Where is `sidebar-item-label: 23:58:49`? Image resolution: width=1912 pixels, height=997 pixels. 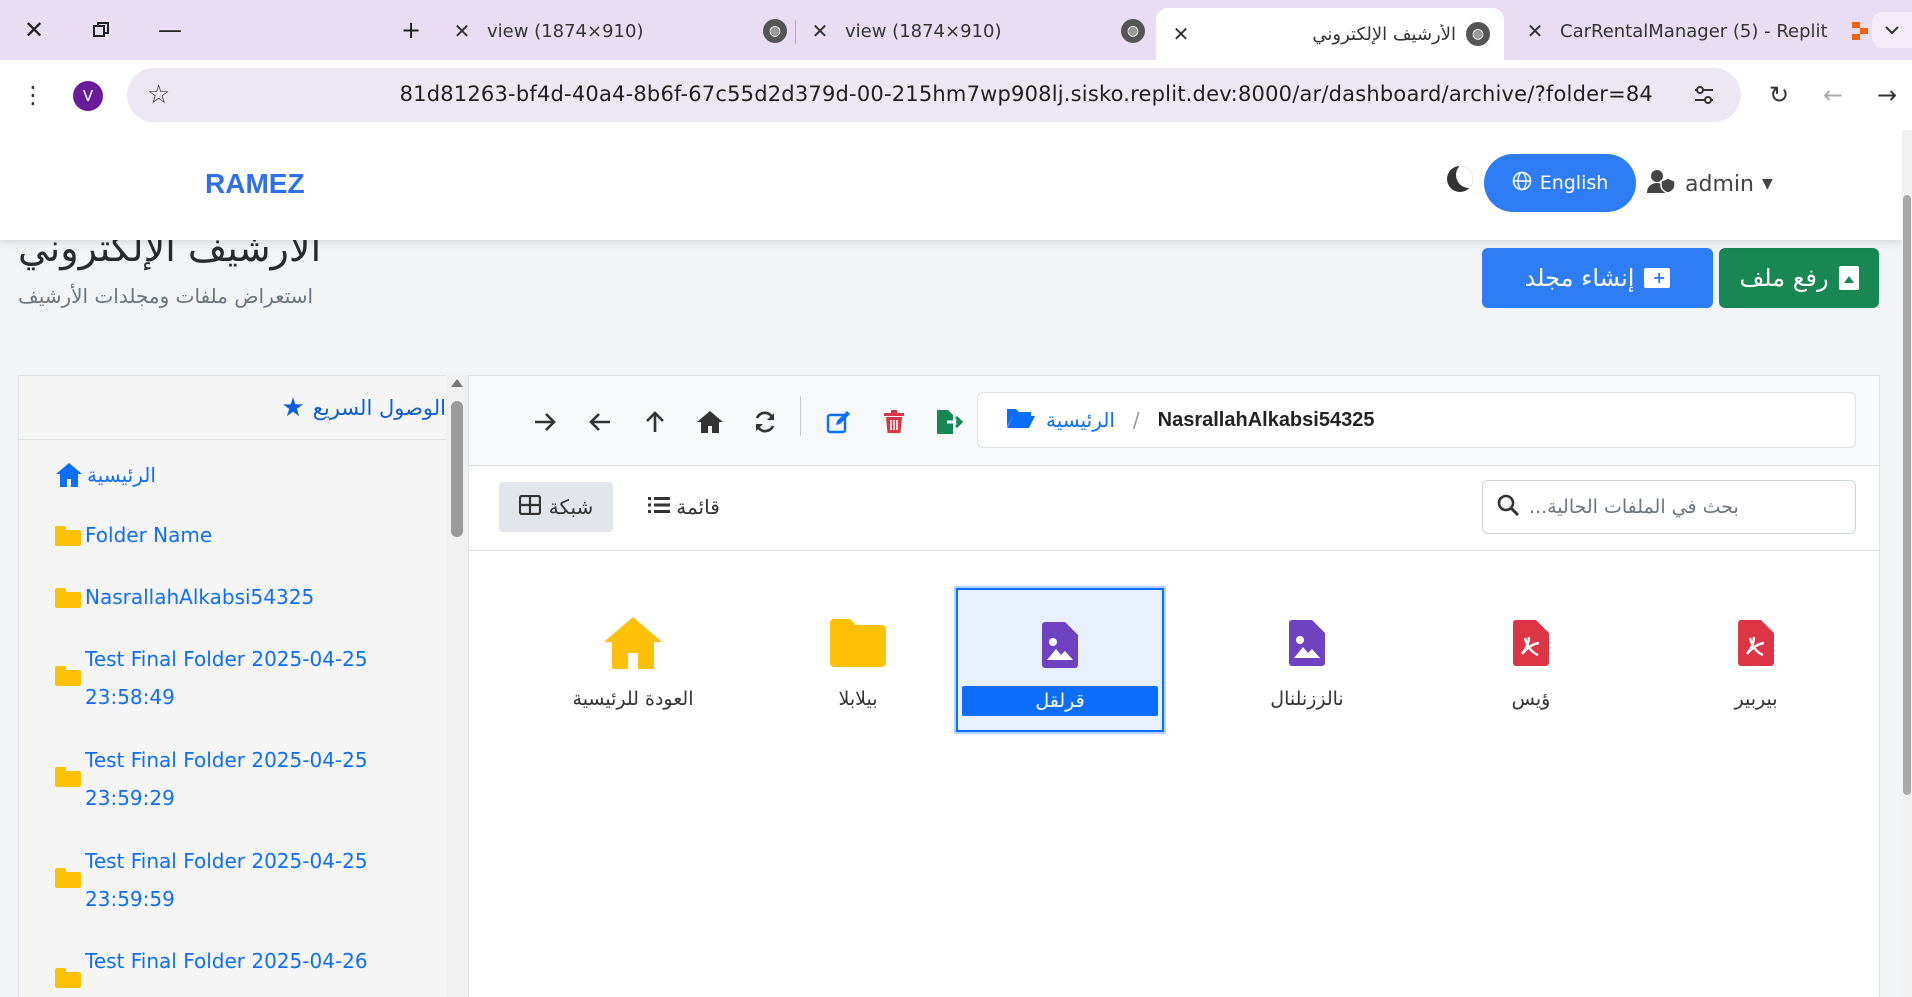 sidebar-item-label: 23:58:49 is located at coordinates (130, 697).